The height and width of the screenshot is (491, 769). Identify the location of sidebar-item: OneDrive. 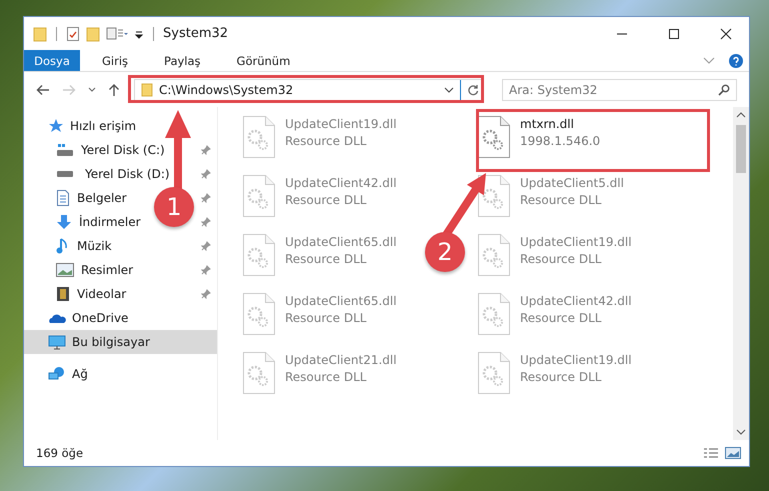
(120, 318).